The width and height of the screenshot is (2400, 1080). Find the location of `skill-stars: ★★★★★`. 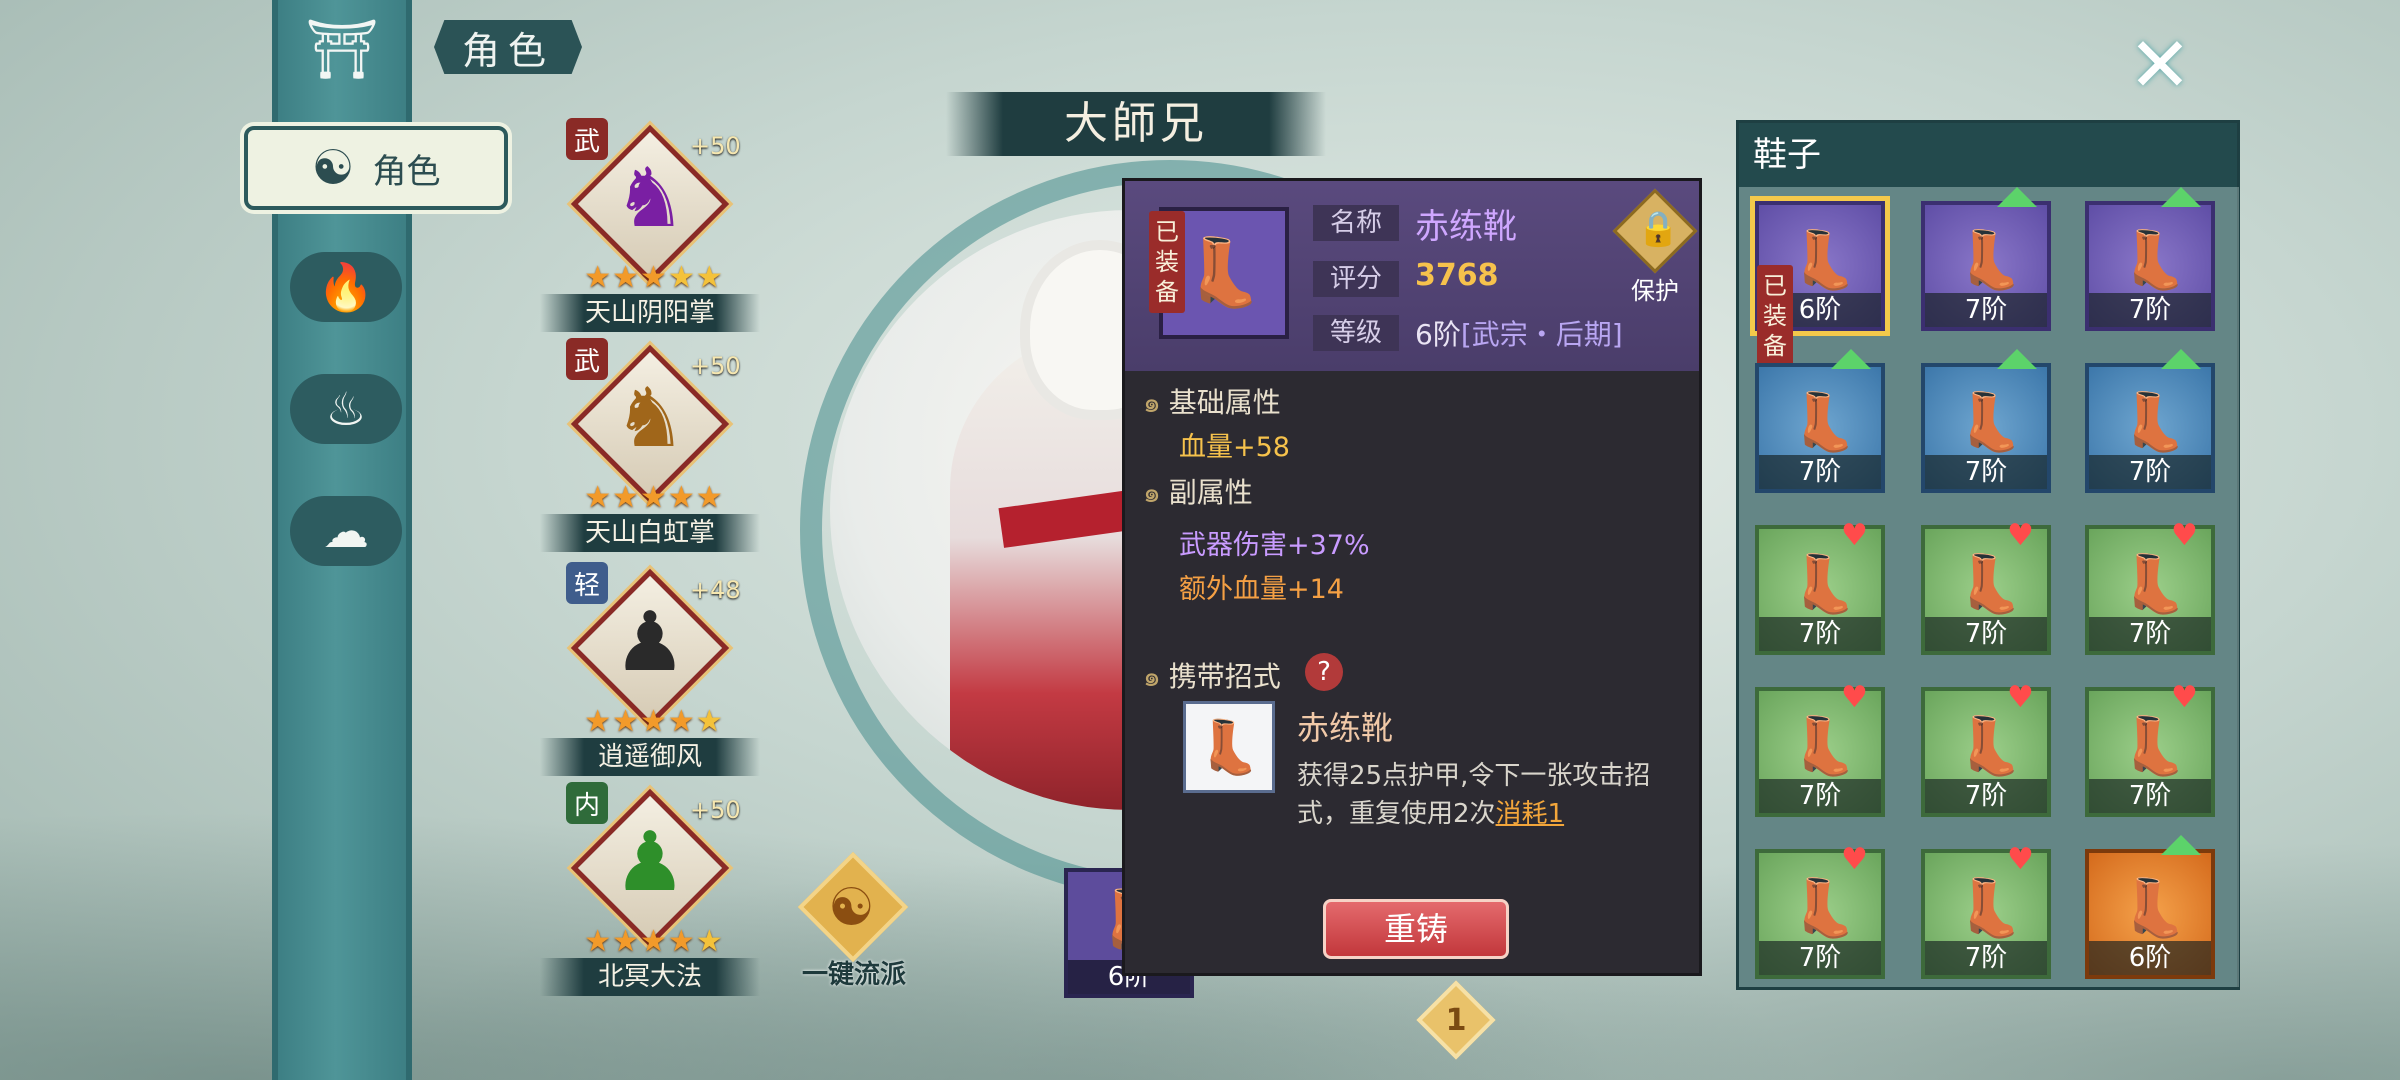

skill-stars: ★★★★★ is located at coordinates (654, 277).